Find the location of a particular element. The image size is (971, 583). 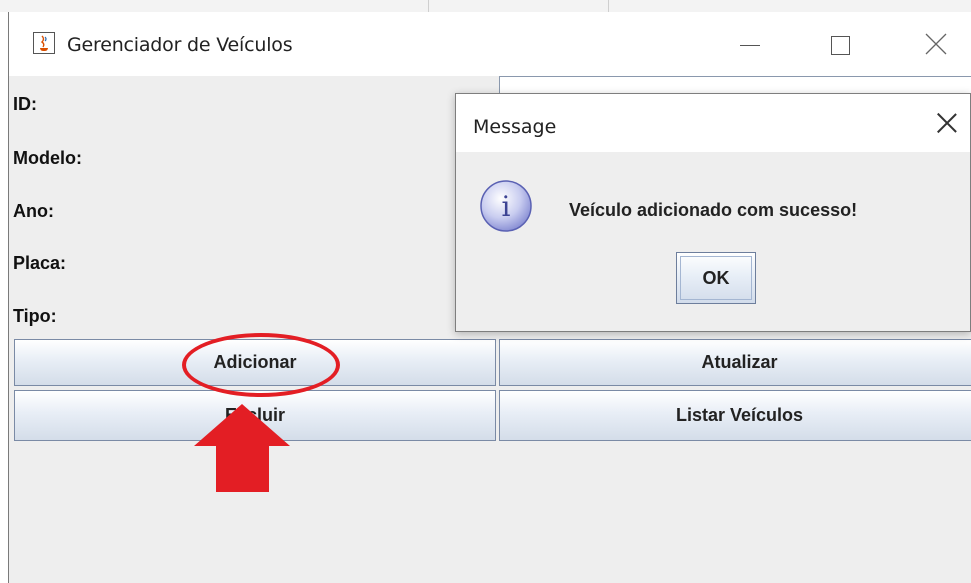

ano-label: Ano: is located at coordinates (33, 211).